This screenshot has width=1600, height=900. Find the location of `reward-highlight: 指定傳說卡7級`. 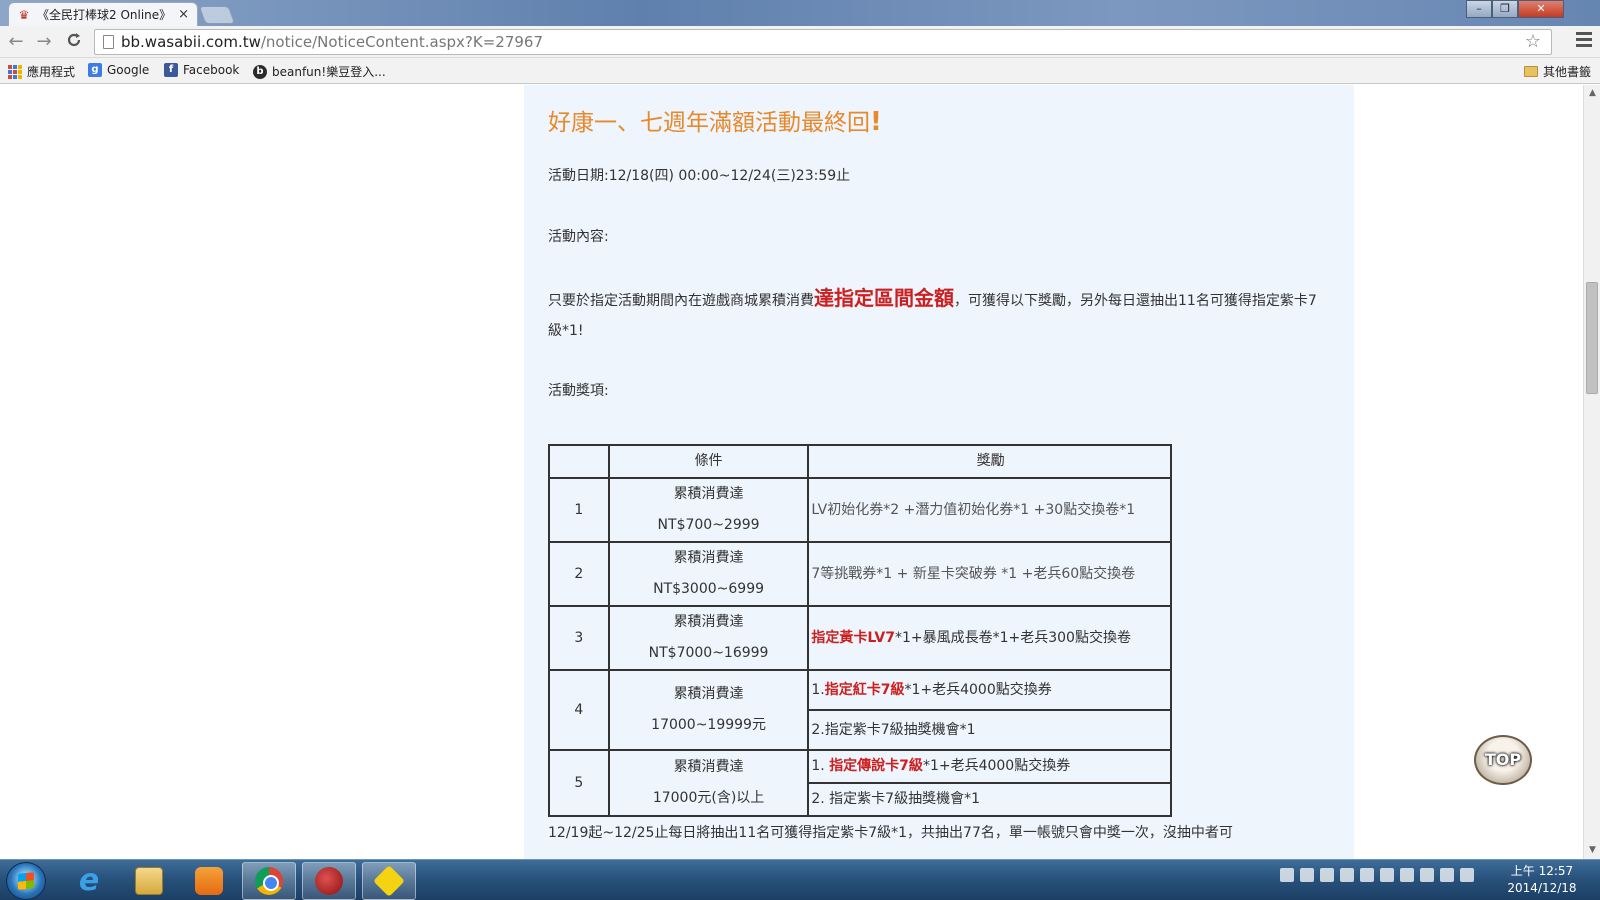

reward-highlight: 指定傳說卡7級 is located at coordinates (876, 766).